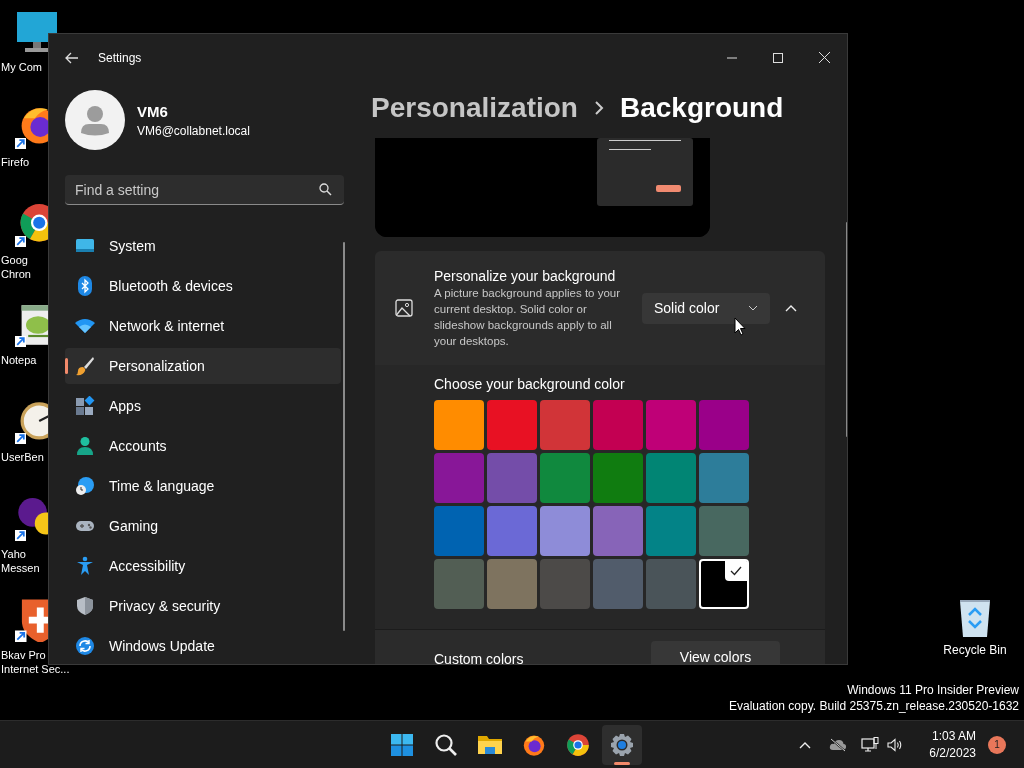 Image resolution: width=1024 pixels, height=768 pixels. I want to click on volume-icon, so click(895, 744).